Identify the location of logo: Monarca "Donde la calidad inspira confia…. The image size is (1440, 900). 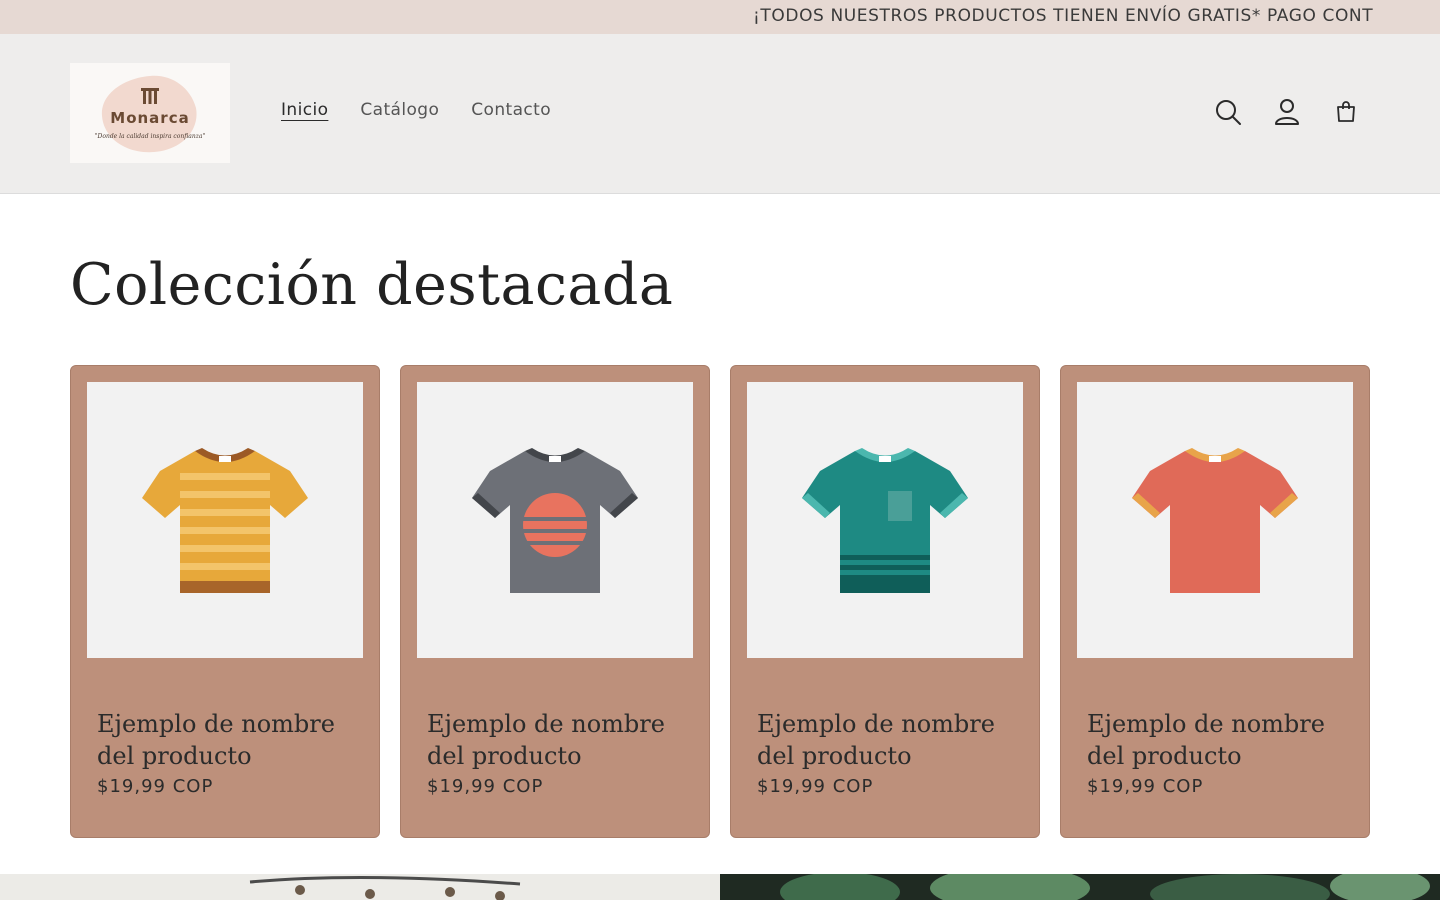
(150, 113).